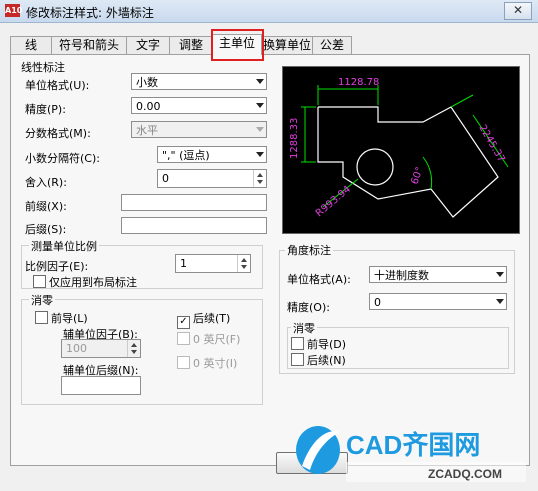 This screenshot has width=538, height=491. I want to click on cad-logo-icon: CAD齐国网 ZCADQ.COM, so click(411, 454).